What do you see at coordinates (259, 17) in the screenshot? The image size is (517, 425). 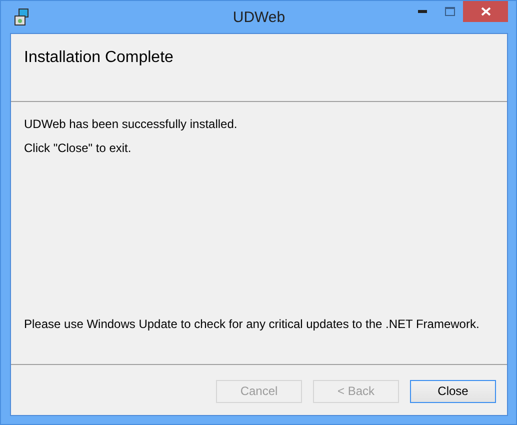 I see `window-title: UDWeb` at bounding box center [259, 17].